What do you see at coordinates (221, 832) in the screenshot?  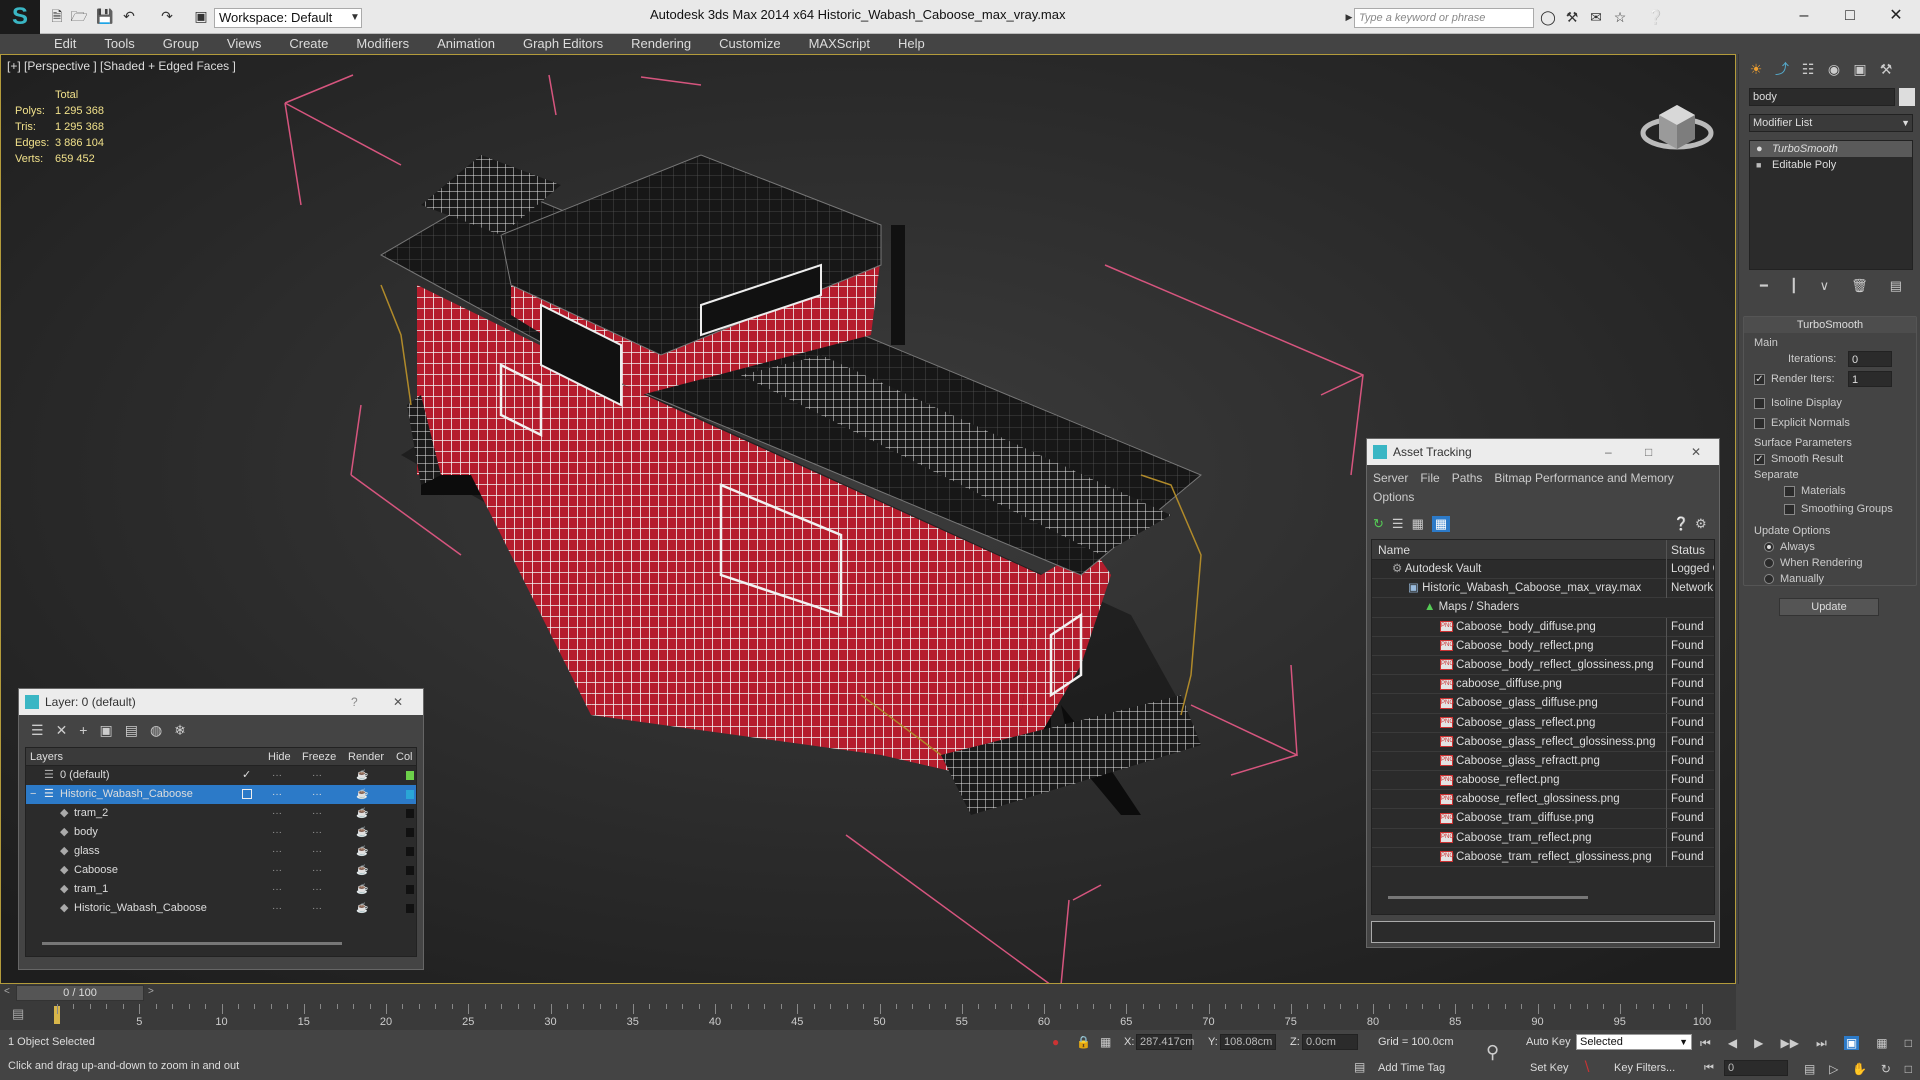 I see `object-row: ◆ body ··· ··· ☕` at bounding box center [221, 832].